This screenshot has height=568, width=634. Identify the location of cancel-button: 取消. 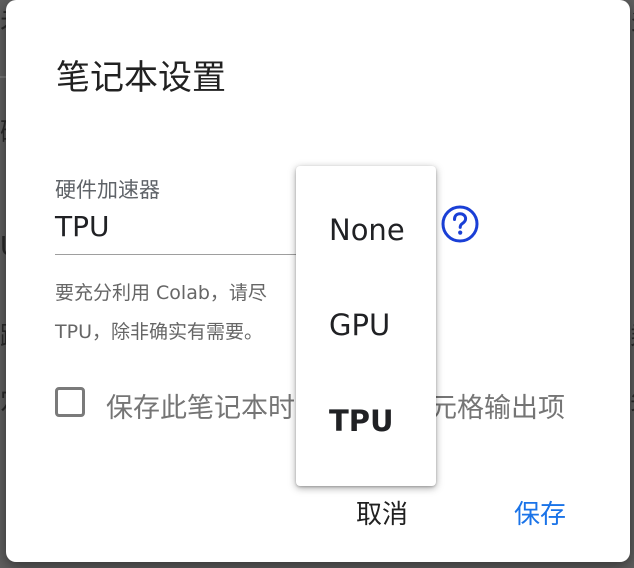
(382, 512).